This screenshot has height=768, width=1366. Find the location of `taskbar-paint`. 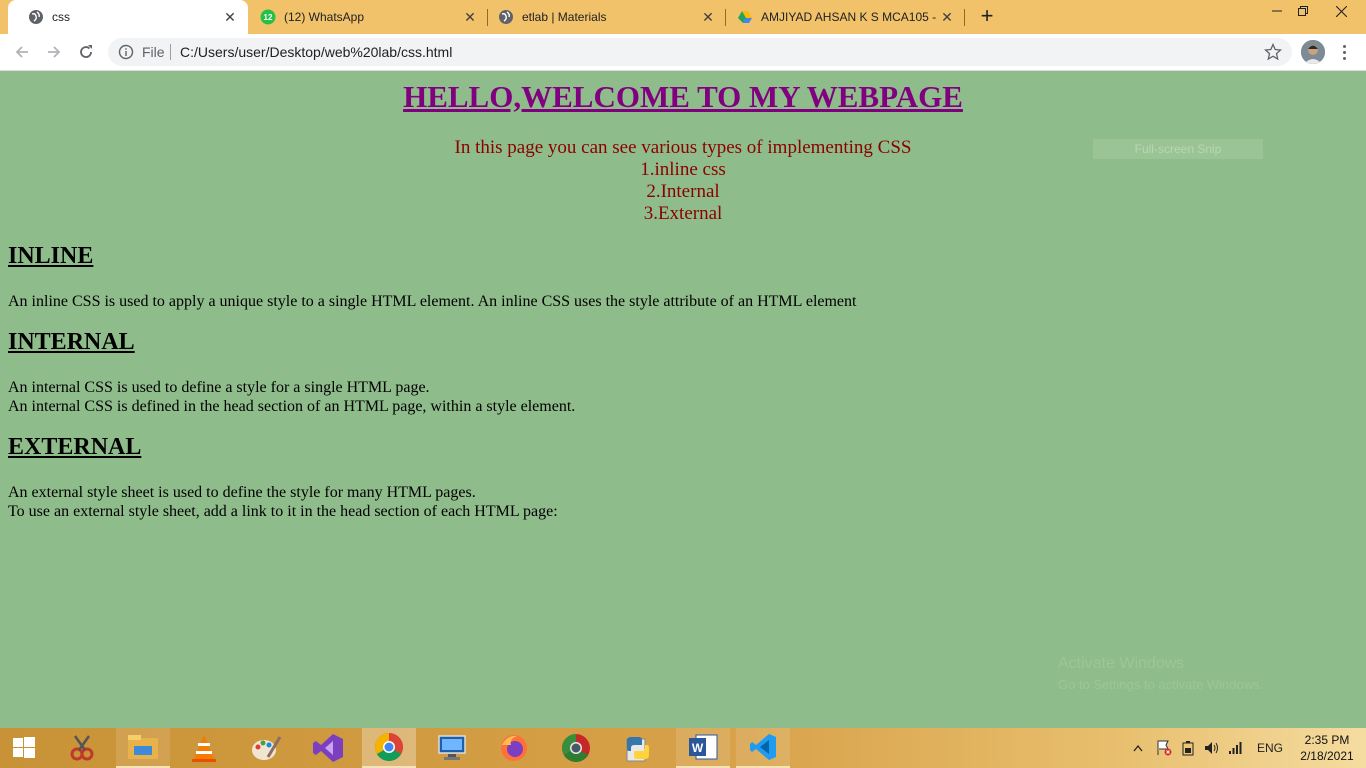

taskbar-paint is located at coordinates (266, 748).